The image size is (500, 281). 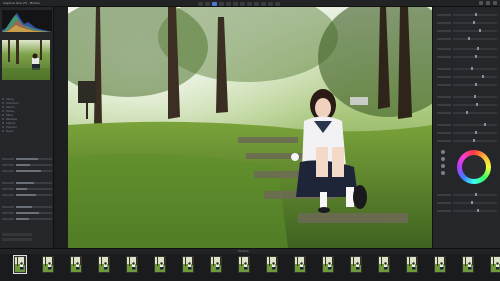 I want to click on export-button, so click(x=17, y=239).